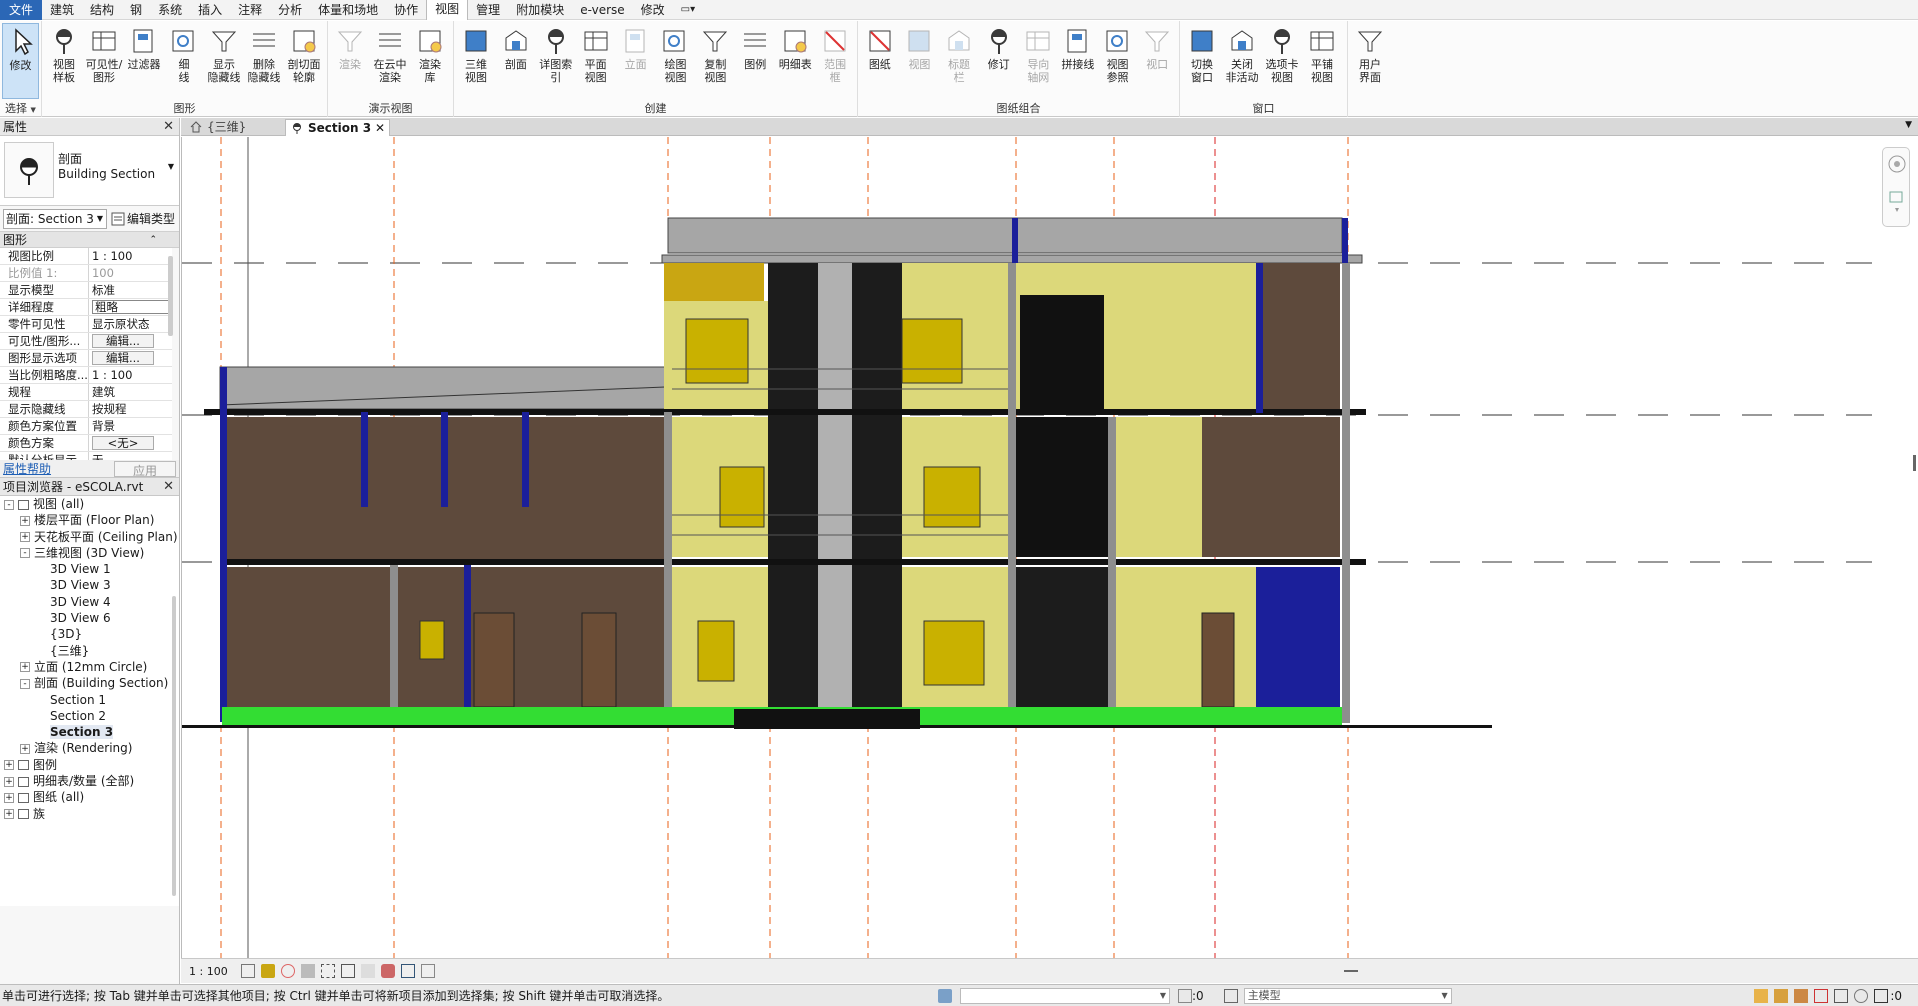 This screenshot has height=1006, width=1918. What do you see at coordinates (89, 171) in the screenshot?
I see `type-selector: 剖面 Building Section ▼` at bounding box center [89, 171].